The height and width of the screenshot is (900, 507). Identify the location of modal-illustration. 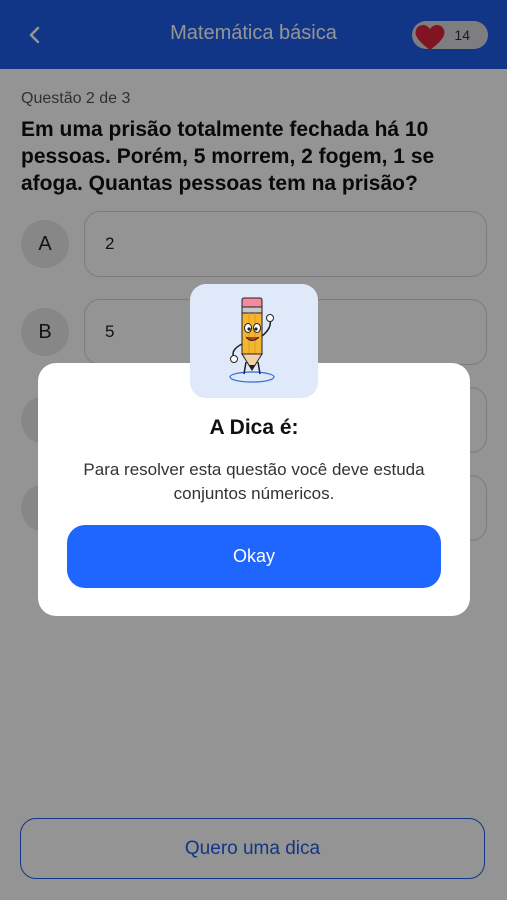
(254, 341).